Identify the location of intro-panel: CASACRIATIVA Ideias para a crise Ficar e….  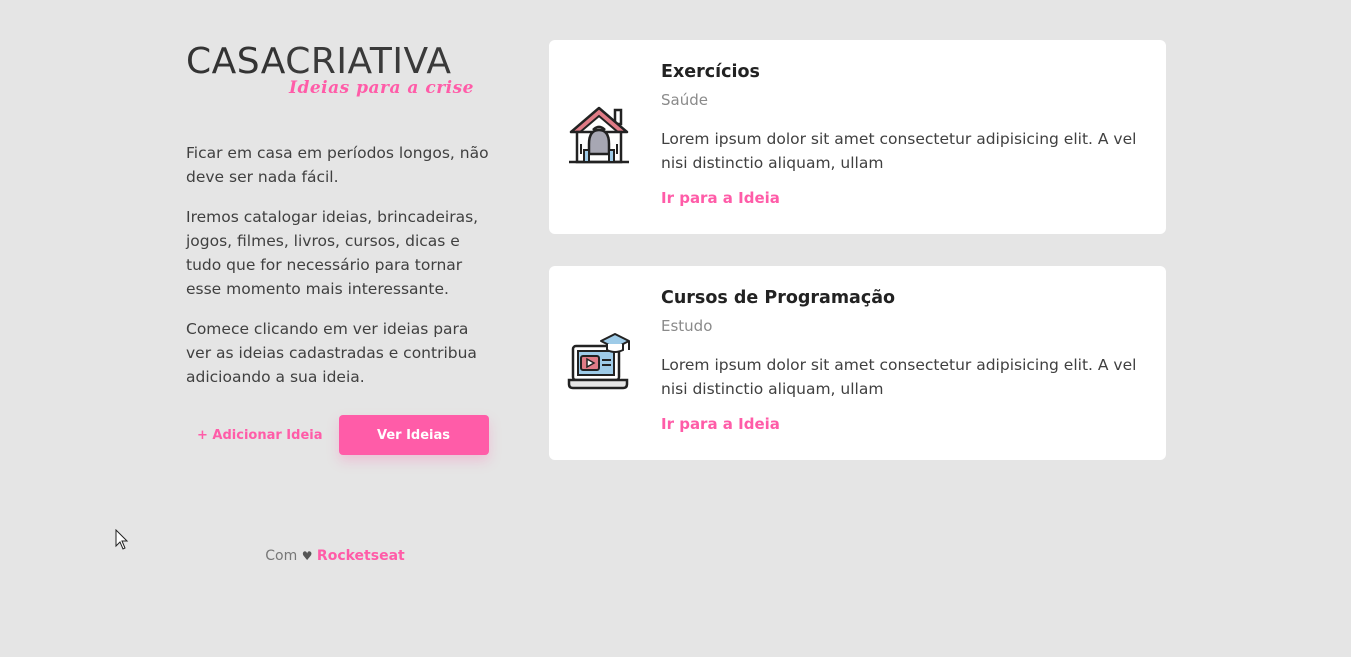
(341, 247).